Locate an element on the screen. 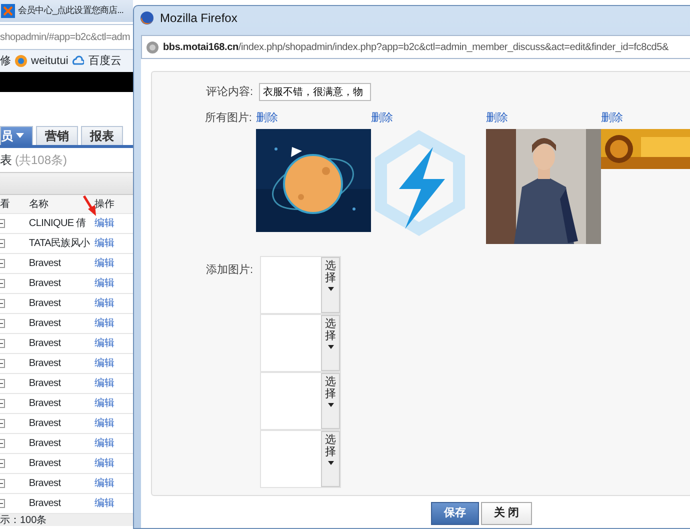 The height and width of the screenshot is (529, 690). address-field: shopadmin/#app=b2c&ctl=adm is located at coordinates (66, 37).